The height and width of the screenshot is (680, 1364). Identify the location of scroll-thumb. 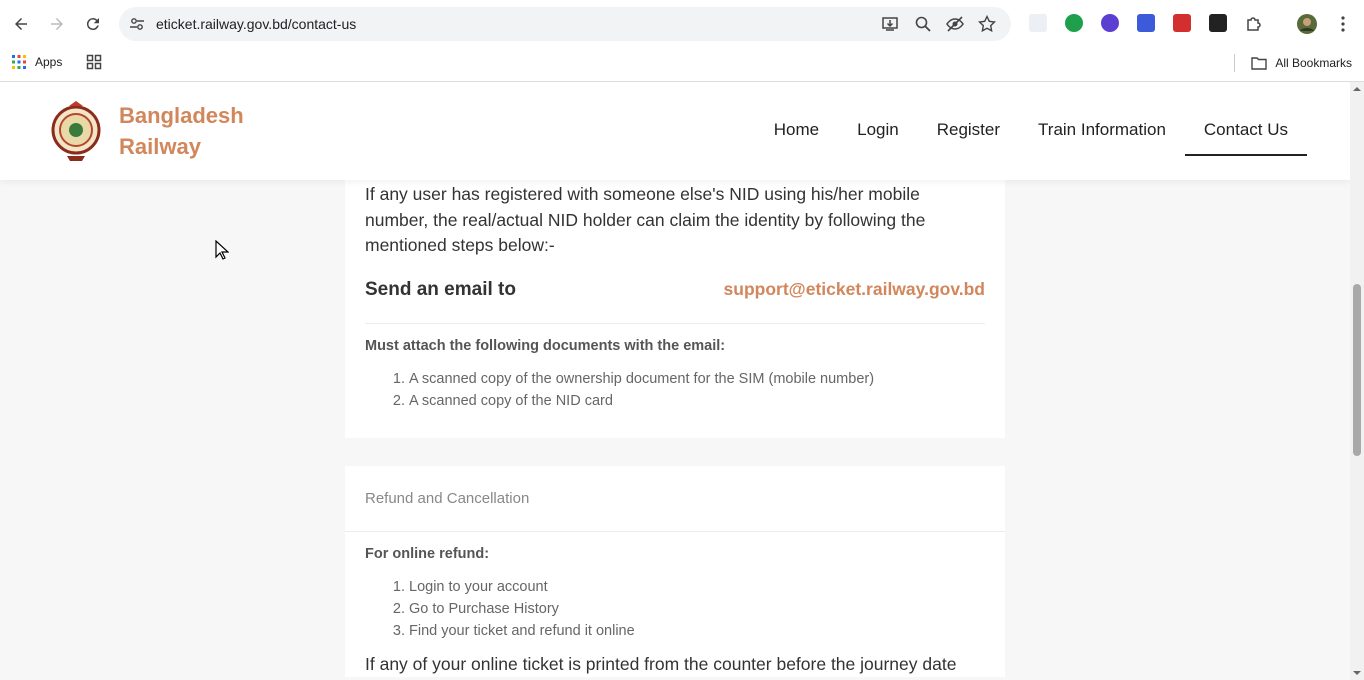
(1357, 370).